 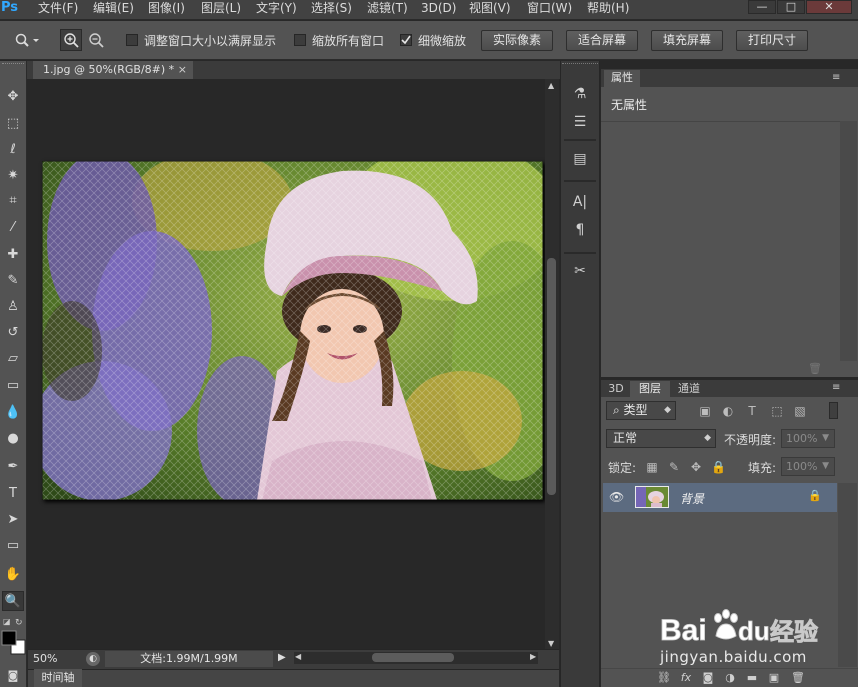 I want to click on status-menu-arrow-icon: ▶, so click(x=282, y=657).